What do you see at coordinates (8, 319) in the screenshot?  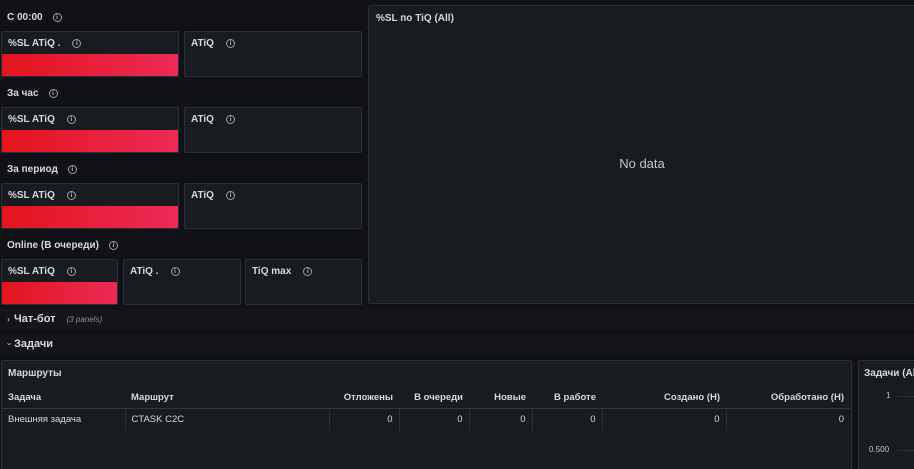 I see `chevron-right-icon: ›` at bounding box center [8, 319].